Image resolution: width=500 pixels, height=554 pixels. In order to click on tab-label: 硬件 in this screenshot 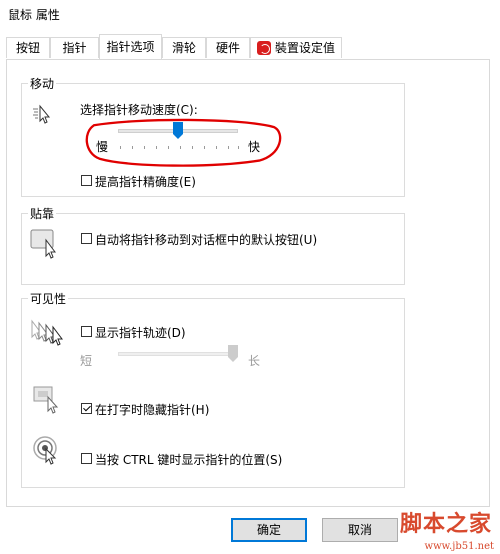, I will do `click(227, 48)`.